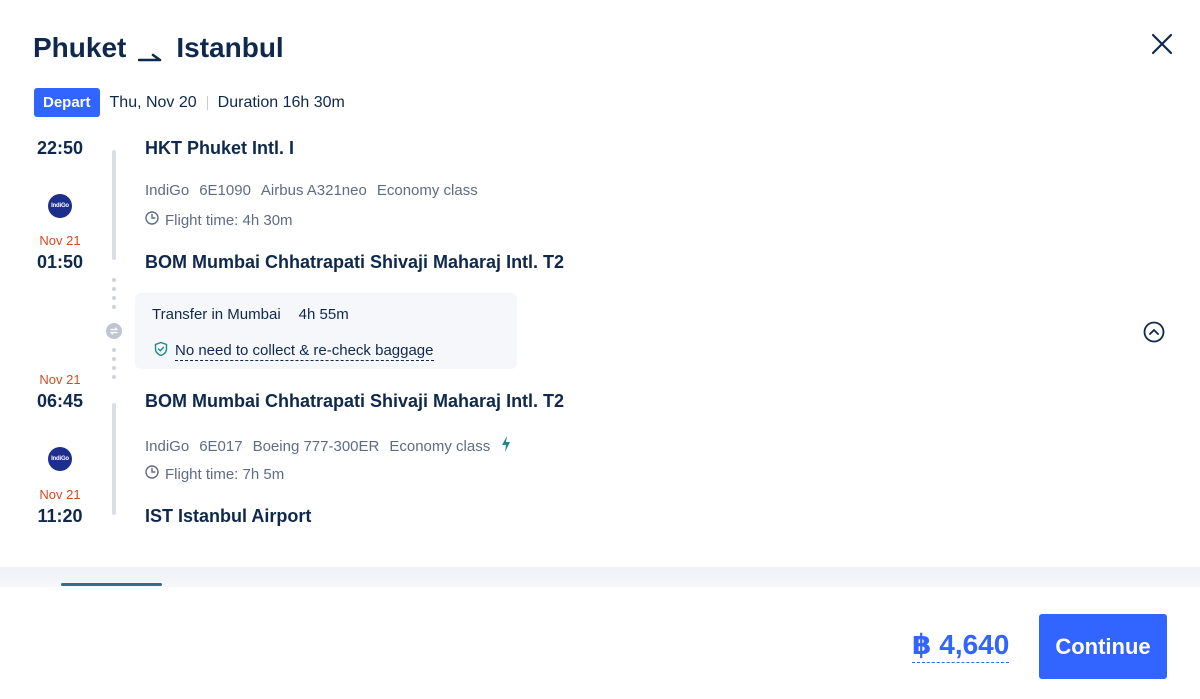 The height and width of the screenshot is (699, 1200). I want to click on chevron-up-icon, so click(1154, 332).